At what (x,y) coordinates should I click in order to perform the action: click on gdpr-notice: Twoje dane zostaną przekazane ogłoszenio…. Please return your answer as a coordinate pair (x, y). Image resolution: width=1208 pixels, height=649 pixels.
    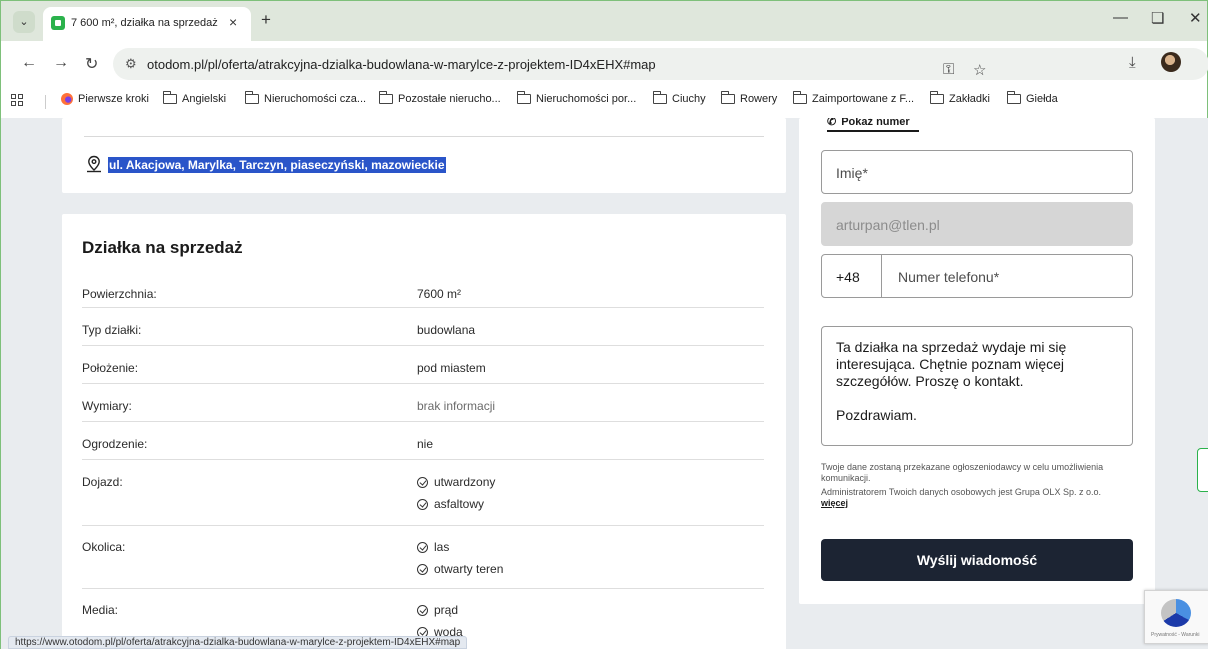
    Looking at the image, I should click on (962, 485).